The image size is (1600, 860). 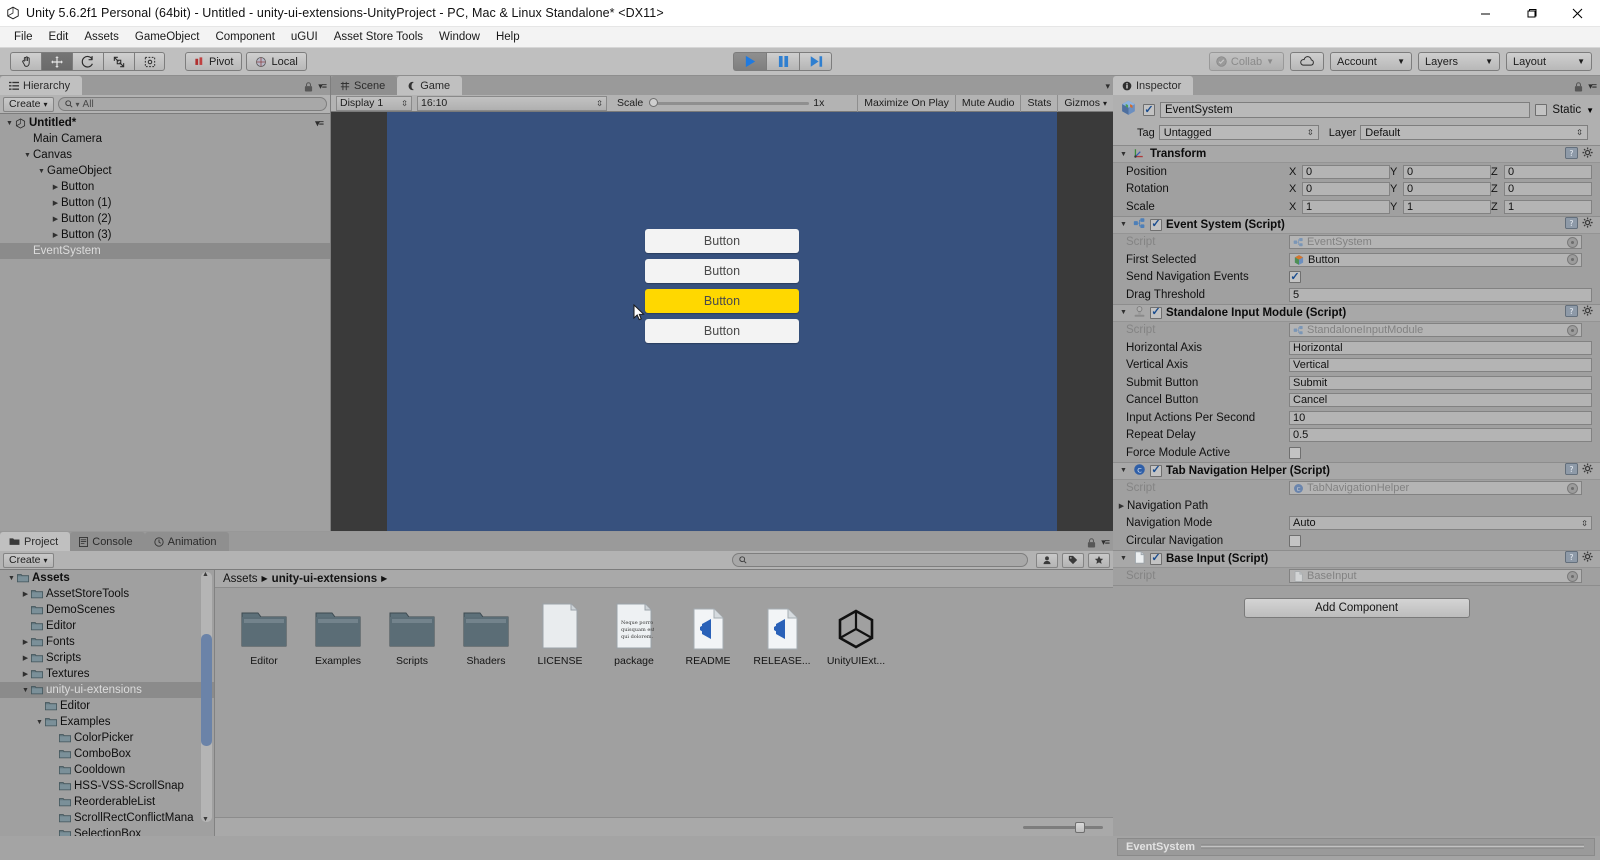 I want to click on project-tree-item-scripts: ▶ Scripts, so click(x=107, y=658).